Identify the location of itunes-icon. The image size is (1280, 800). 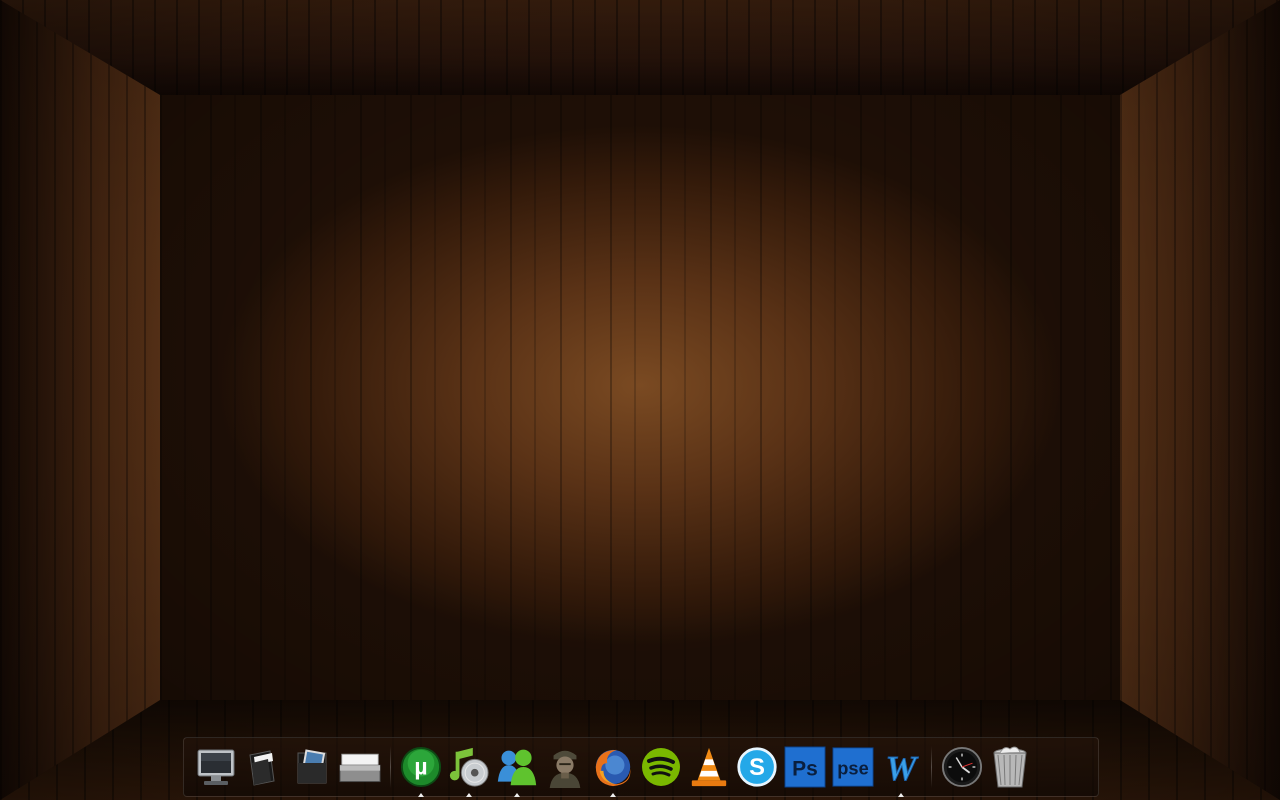
(469, 767).